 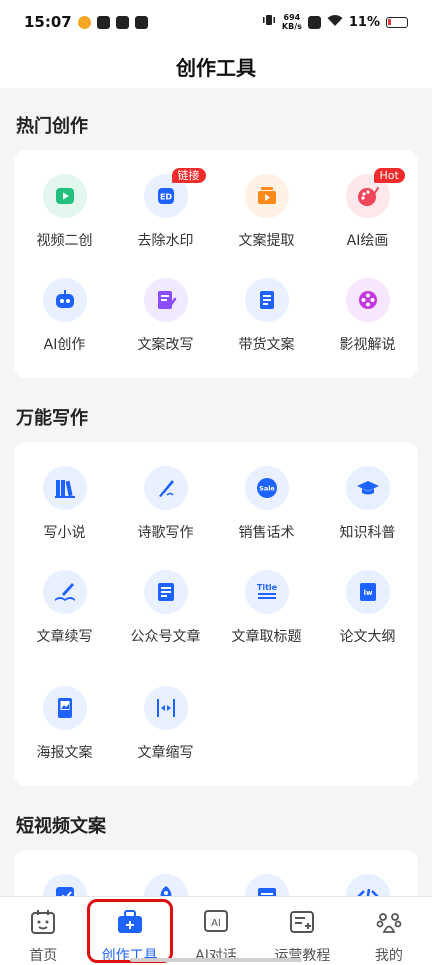 What do you see at coordinates (216, 66) in the screenshot?
I see `page-title: 创作工具` at bounding box center [216, 66].